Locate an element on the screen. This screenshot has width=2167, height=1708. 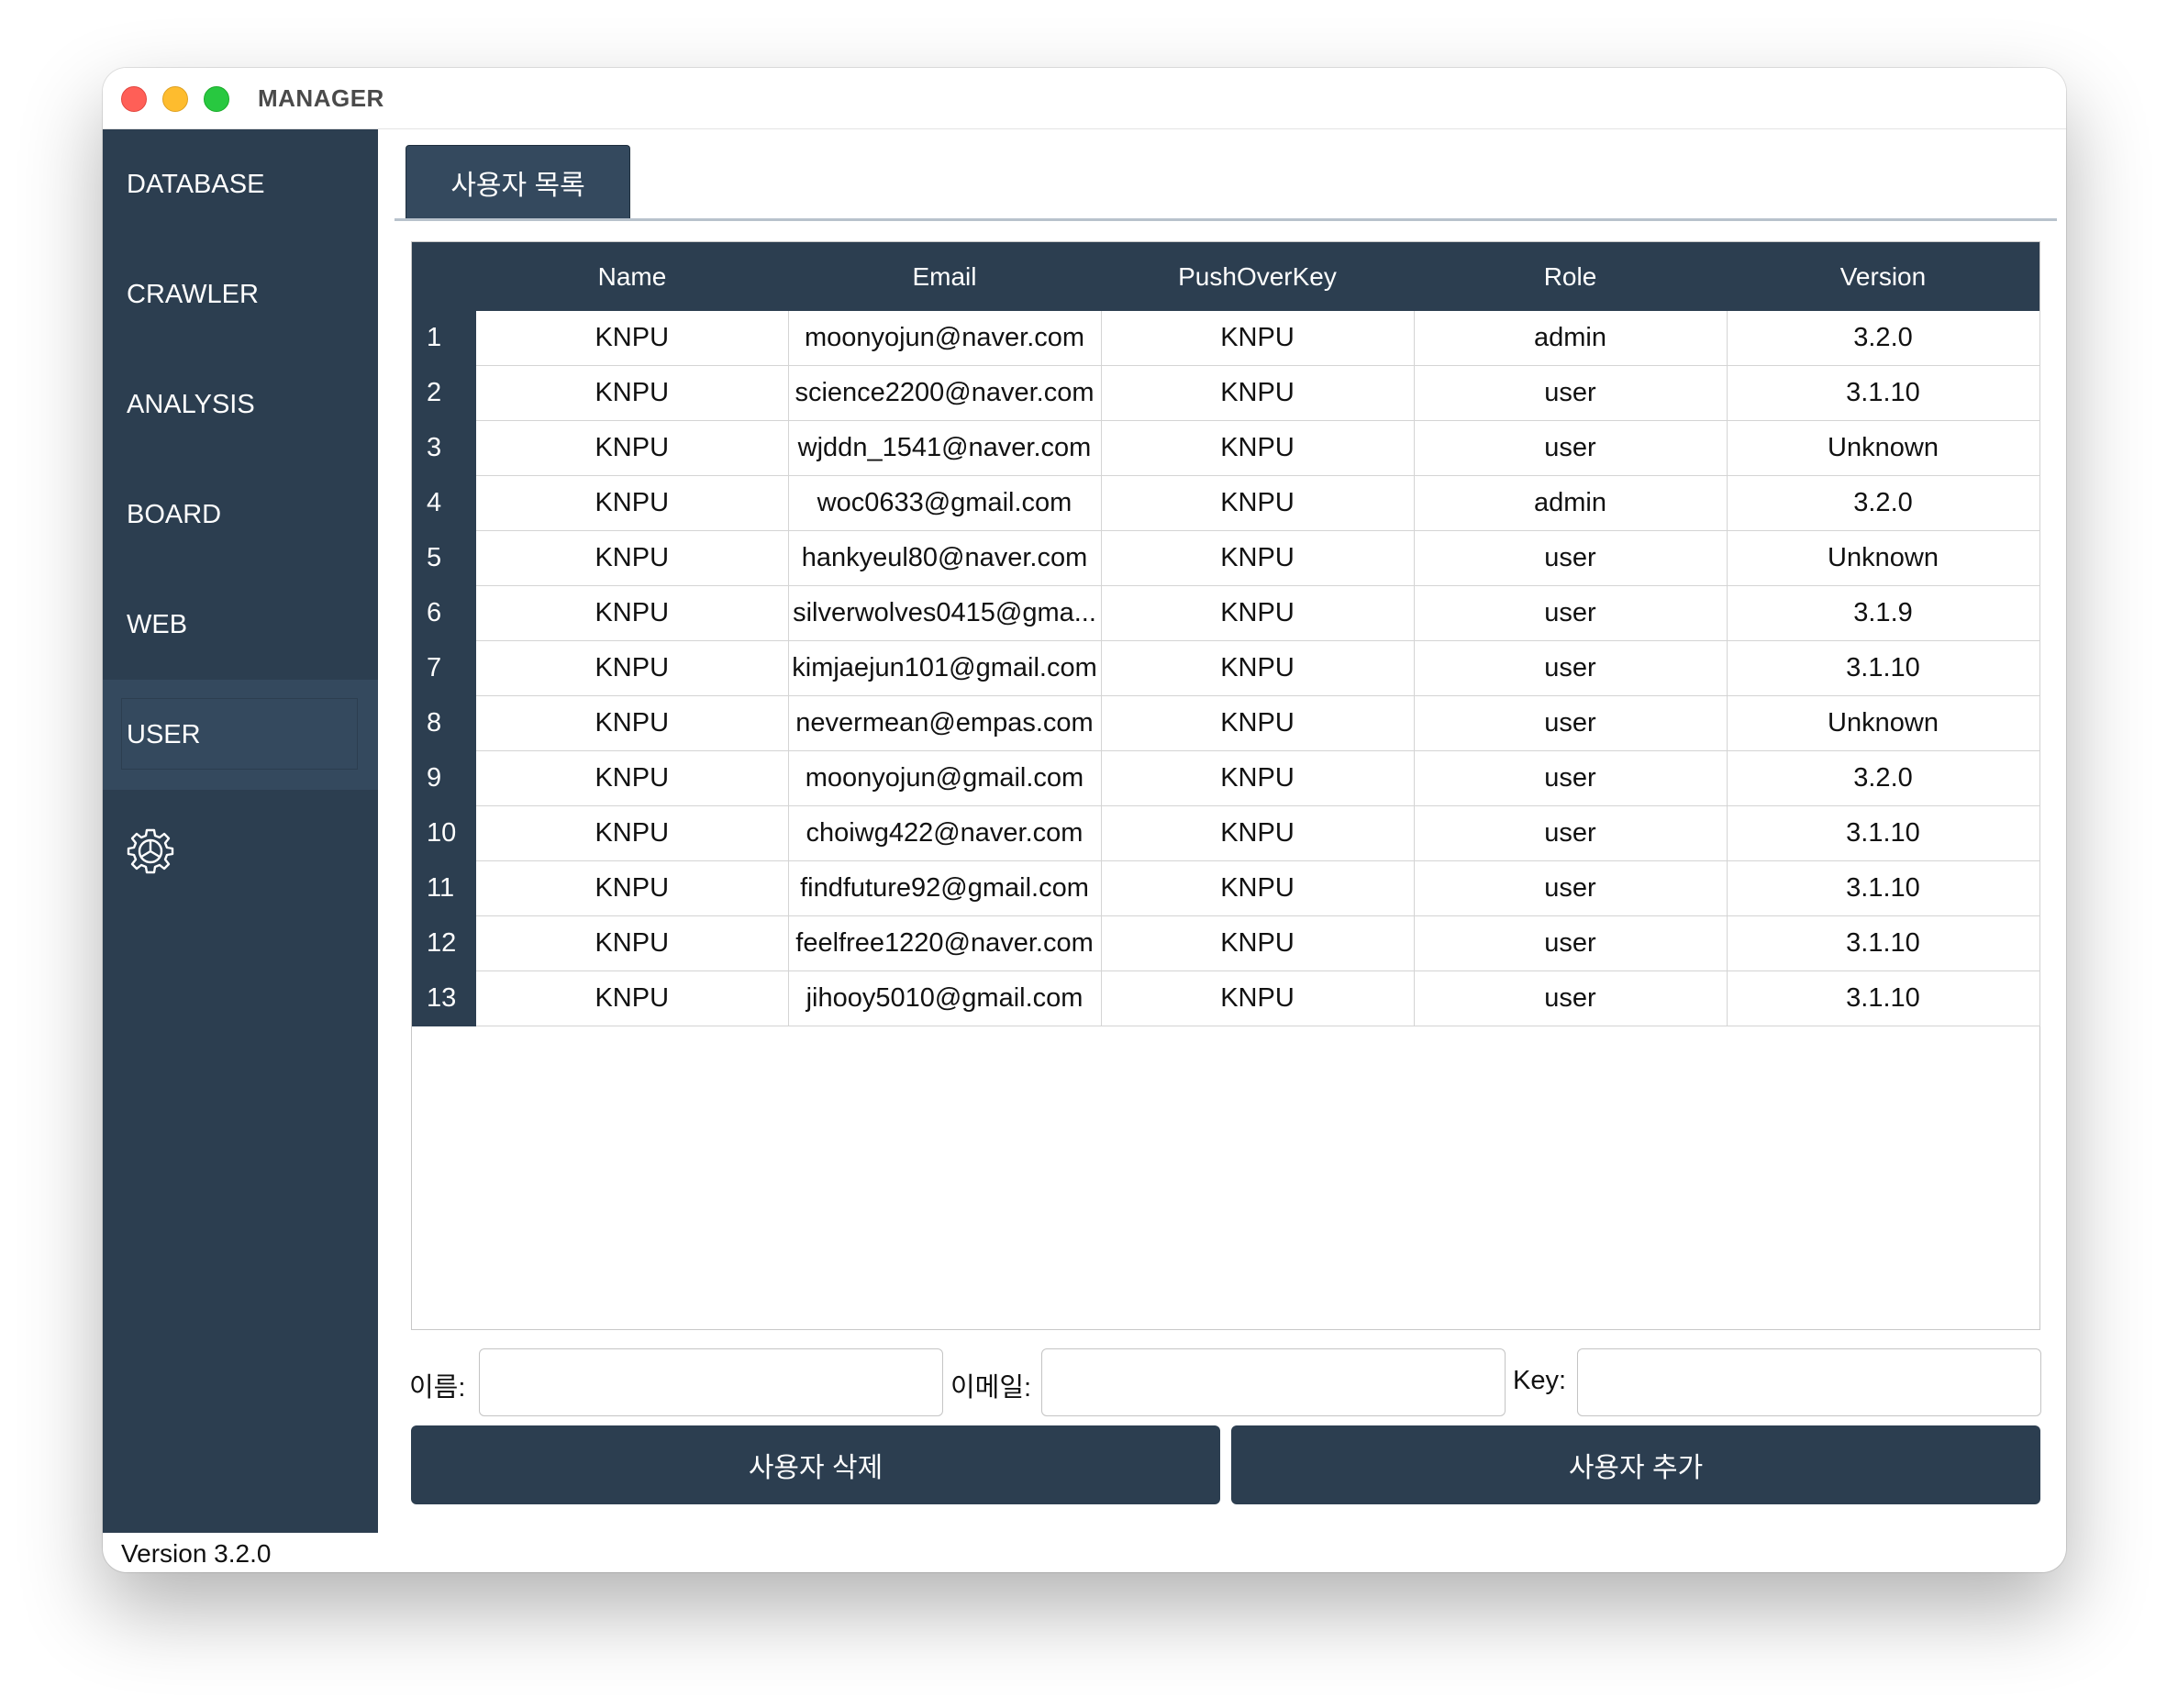
email-cell: moonyojun@gmail.com is located at coordinates (945, 778).